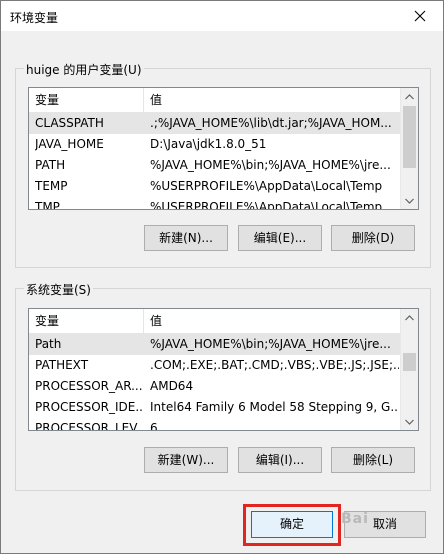 This screenshot has width=444, height=554. I want to click on variable-name: TMP, so click(47, 205).